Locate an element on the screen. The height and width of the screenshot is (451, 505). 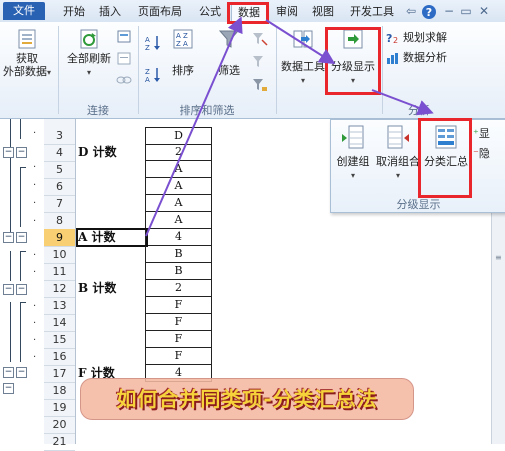
arrow-outline-to-subtotal is located at coordinates (402, 102).